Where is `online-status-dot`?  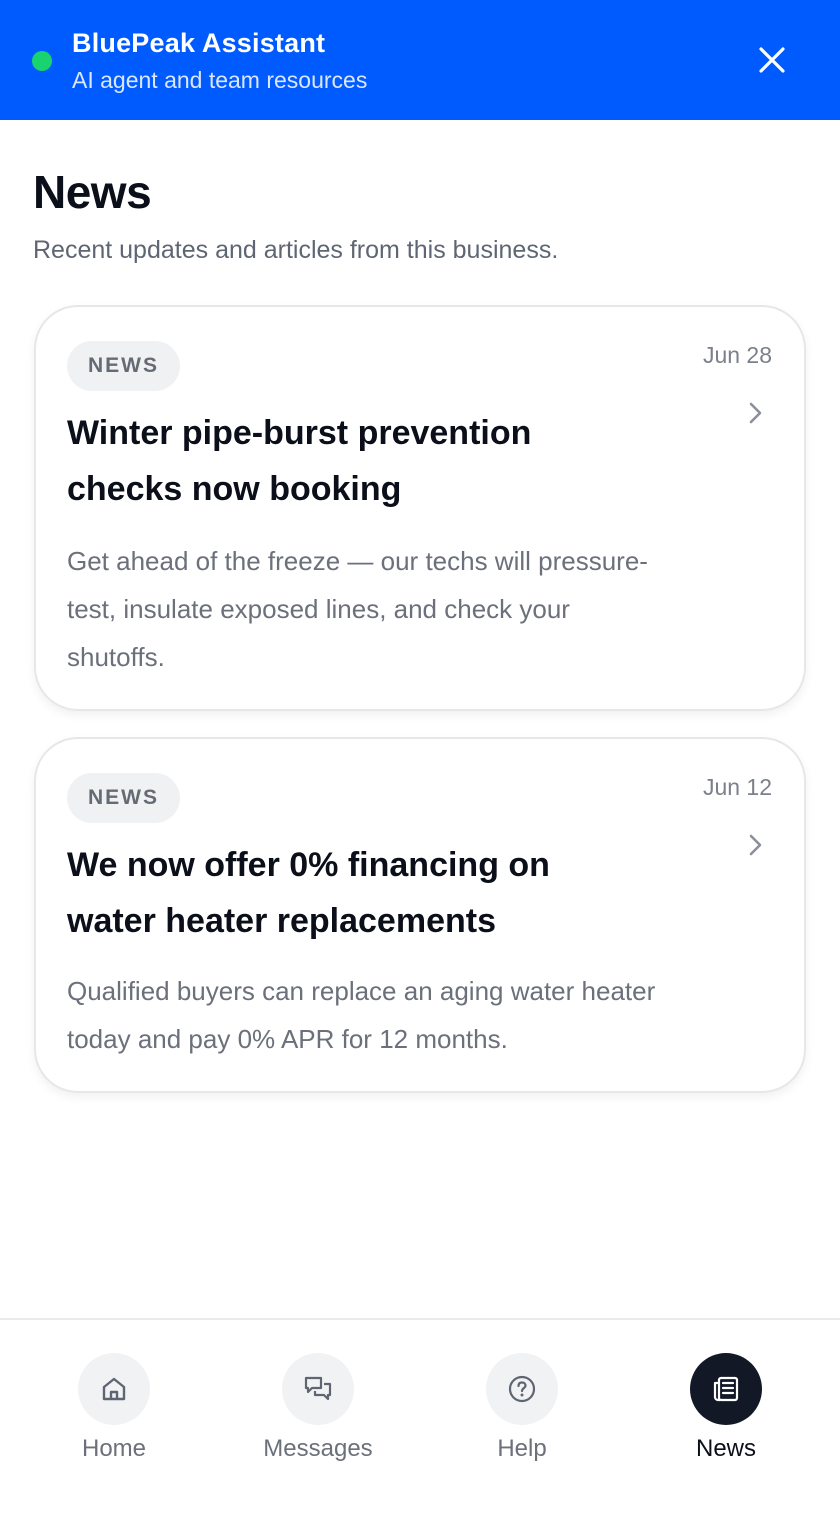 online-status-dot is located at coordinates (42, 61).